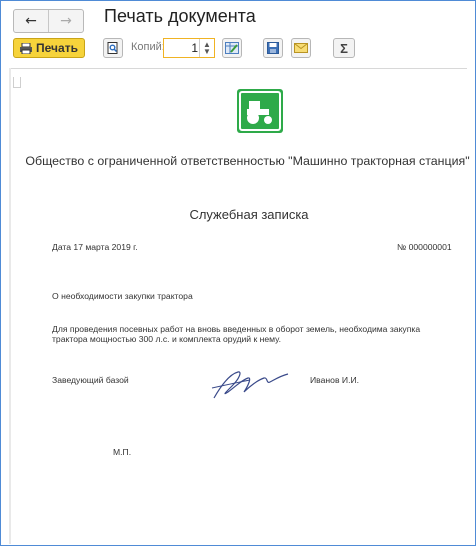 Image resolution: width=476 pixels, height=546 pixels. I want to click on document-title: Служебная записка, so click(249, 214).